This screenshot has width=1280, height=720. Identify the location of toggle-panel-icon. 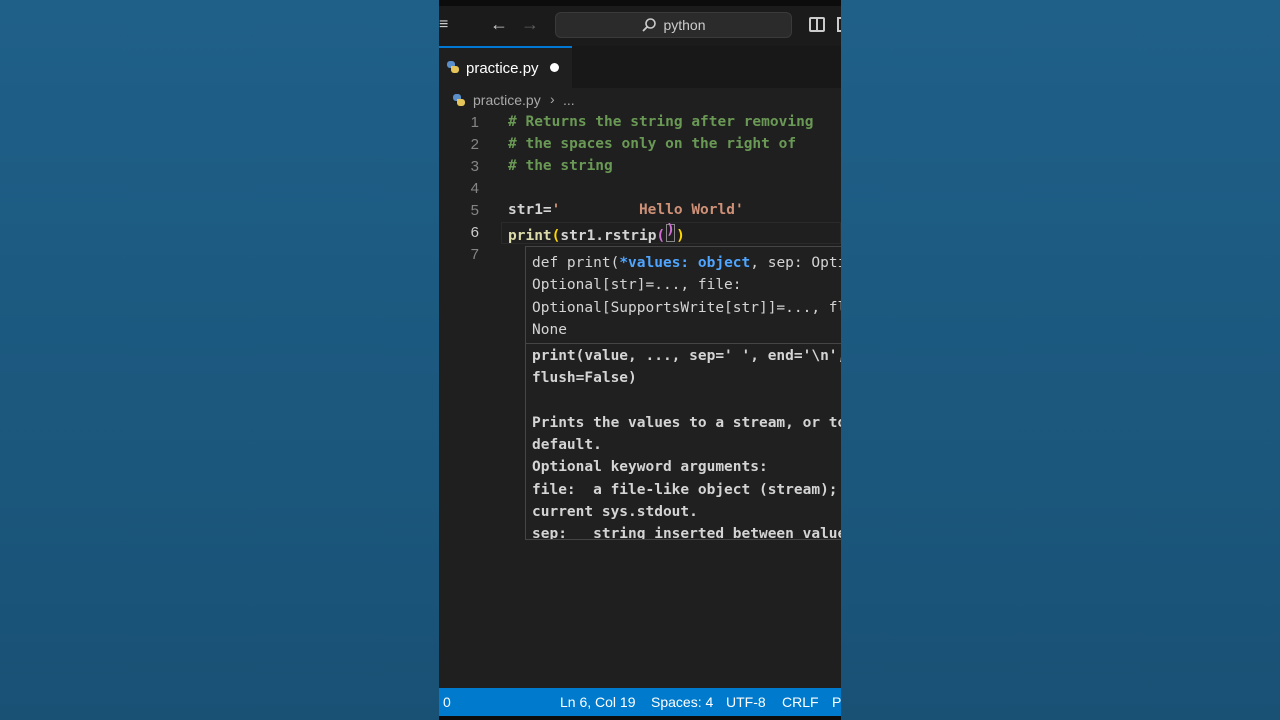
(817, 24).